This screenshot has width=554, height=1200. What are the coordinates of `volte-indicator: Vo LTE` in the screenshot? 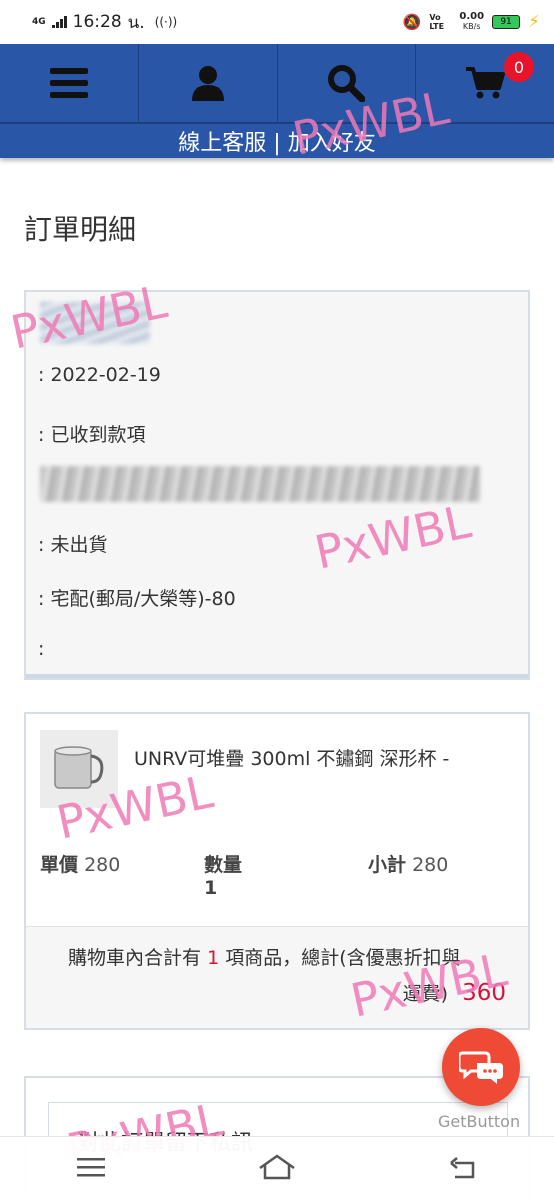 It's located at (437, 22).